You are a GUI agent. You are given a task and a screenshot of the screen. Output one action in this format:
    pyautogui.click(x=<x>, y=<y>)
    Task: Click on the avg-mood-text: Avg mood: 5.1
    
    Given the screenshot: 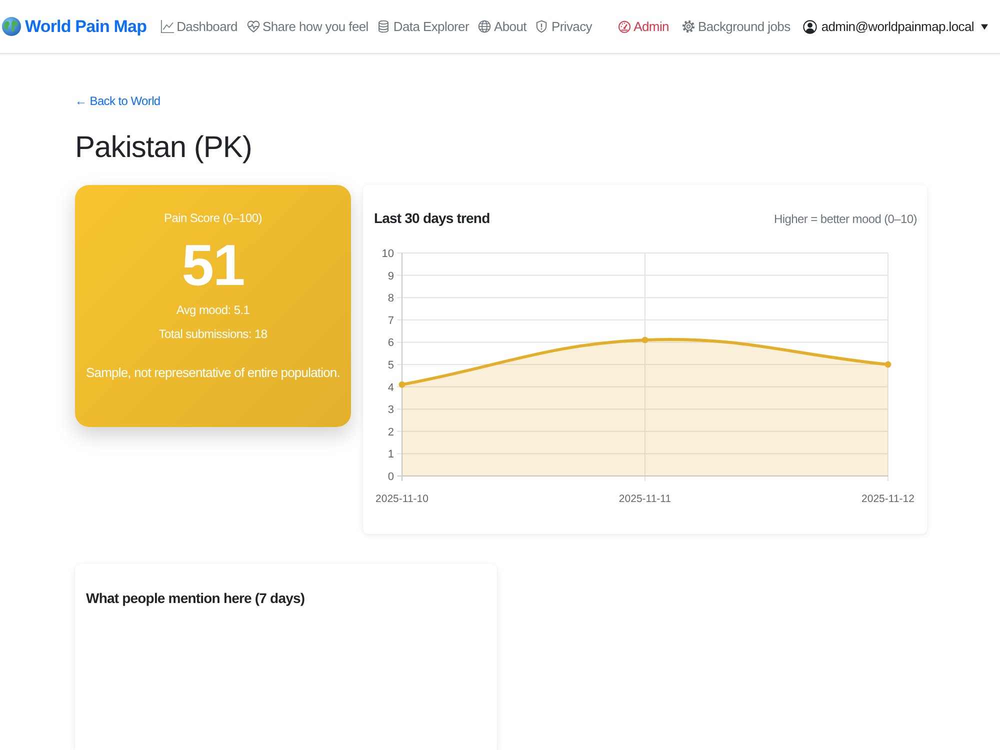 What is the action you would take?
    pyautogui.click(x=213, y=310)
    